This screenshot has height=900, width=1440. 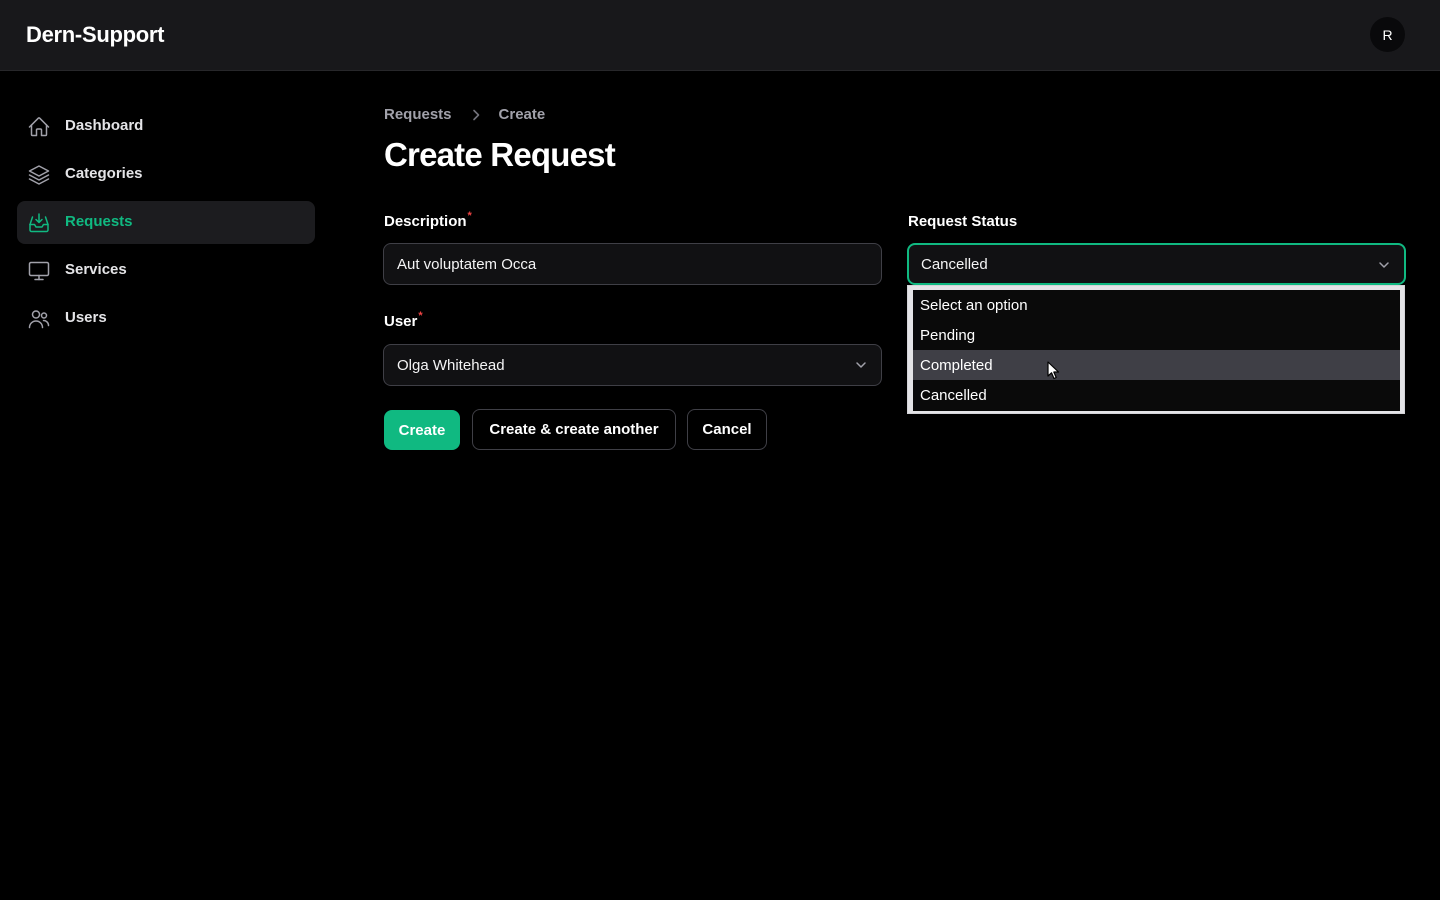 What do you see at coordinates (632, 365) in the screenshot?
I see `user-select: Olga Whitehead` at bounding box center [632, 365].